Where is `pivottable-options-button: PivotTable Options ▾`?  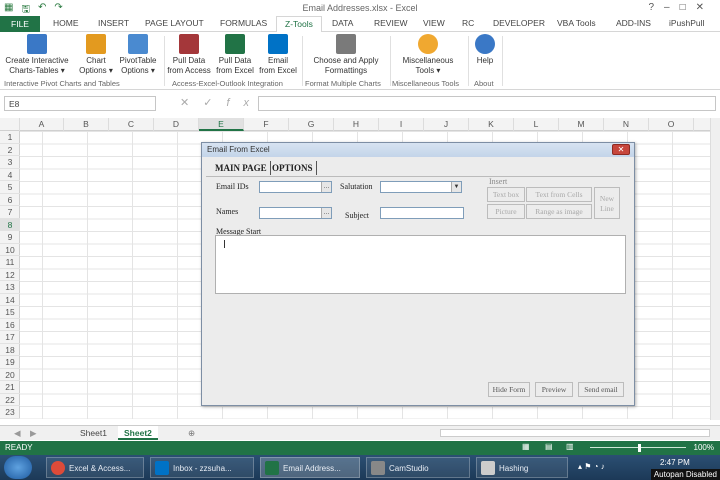
pivottable-options-button: PivotTable Options ▾ is located at coordinates (138, 55).